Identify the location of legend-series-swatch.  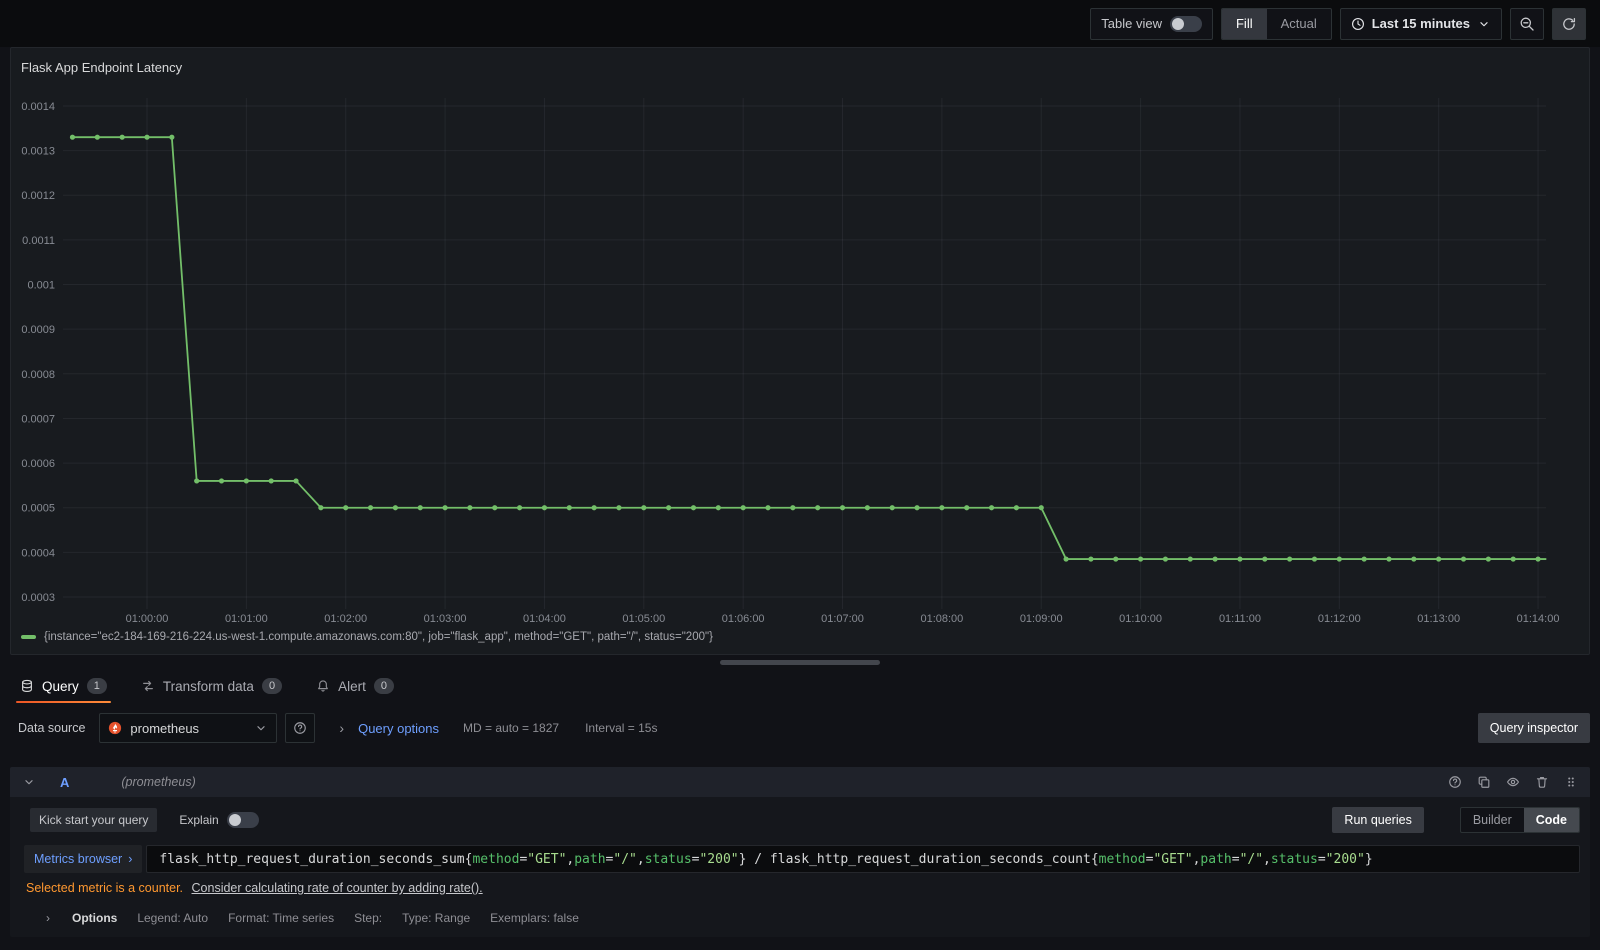
(28, 637).